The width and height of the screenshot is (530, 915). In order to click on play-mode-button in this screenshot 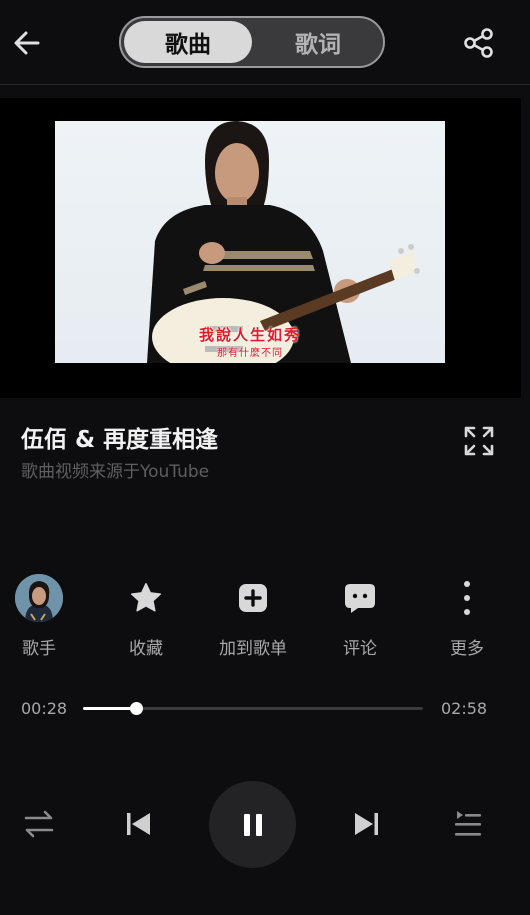, I will do `click(39, 824)`.